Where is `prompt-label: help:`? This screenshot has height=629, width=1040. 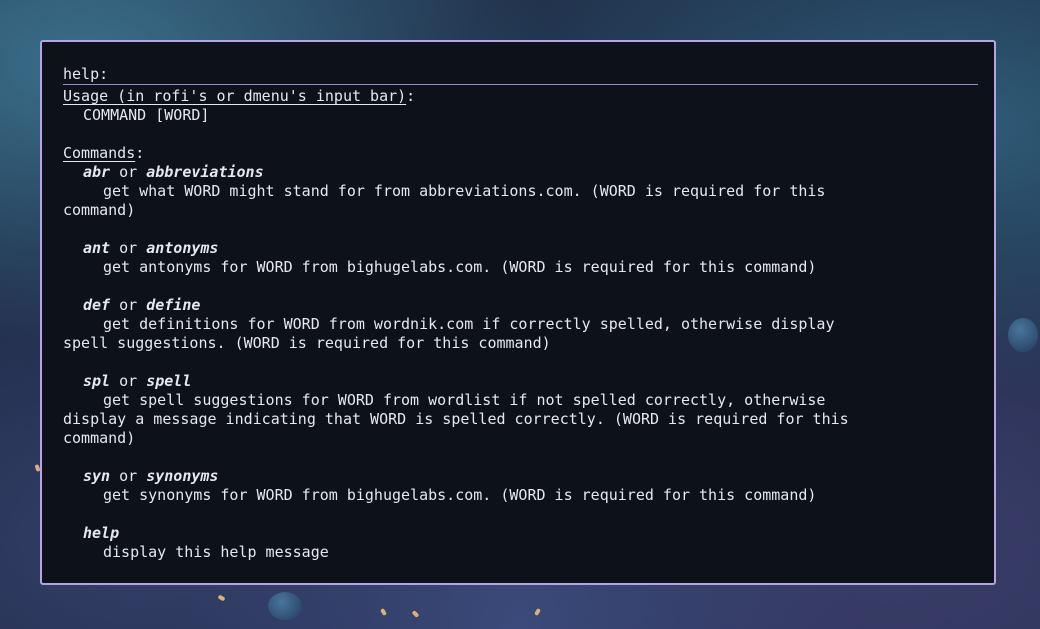 prompt-label: help: is located at coordinates (86, 74).